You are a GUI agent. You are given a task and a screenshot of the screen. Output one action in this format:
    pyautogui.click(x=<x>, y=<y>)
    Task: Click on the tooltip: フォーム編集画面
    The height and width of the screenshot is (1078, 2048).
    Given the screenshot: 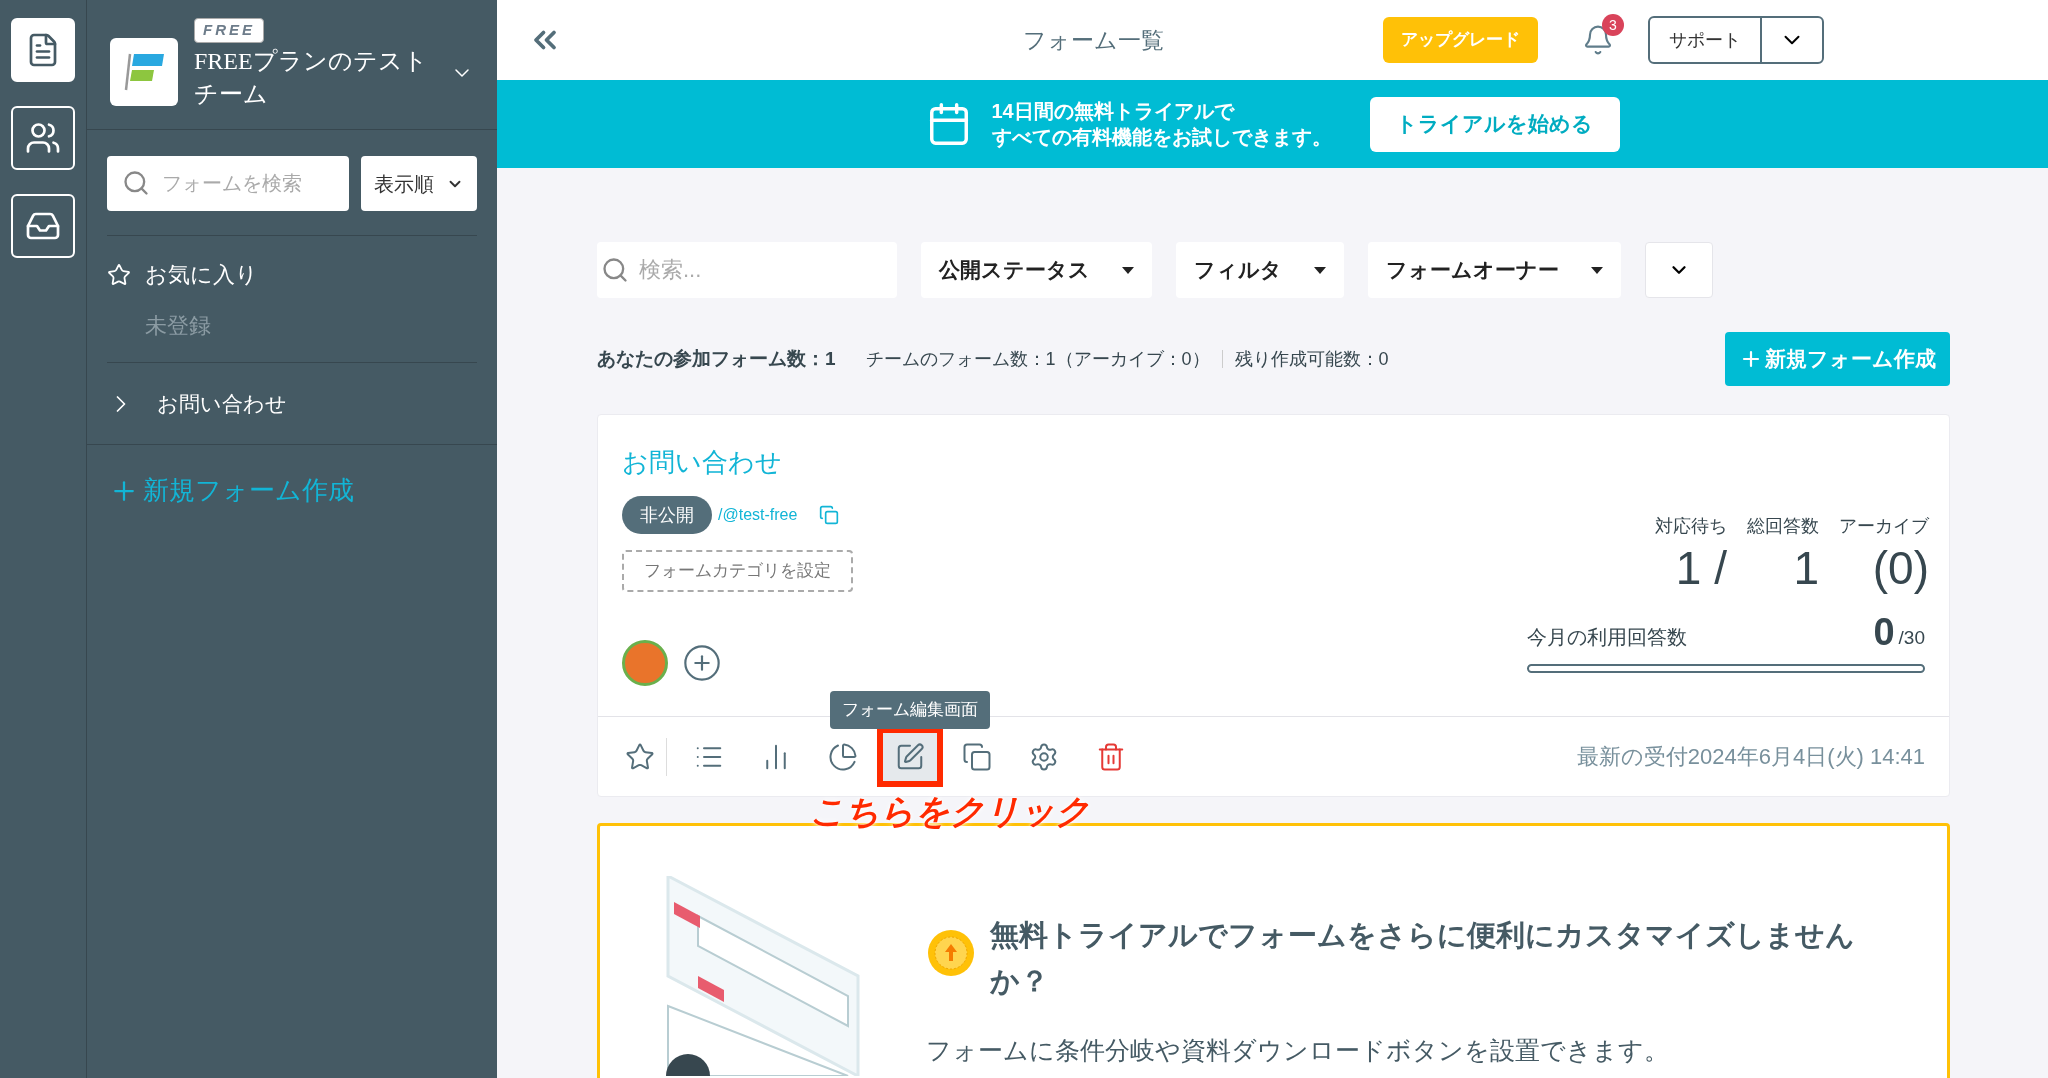 What is the action you would take?
    pyautogui.click(x=909, y=709)
    